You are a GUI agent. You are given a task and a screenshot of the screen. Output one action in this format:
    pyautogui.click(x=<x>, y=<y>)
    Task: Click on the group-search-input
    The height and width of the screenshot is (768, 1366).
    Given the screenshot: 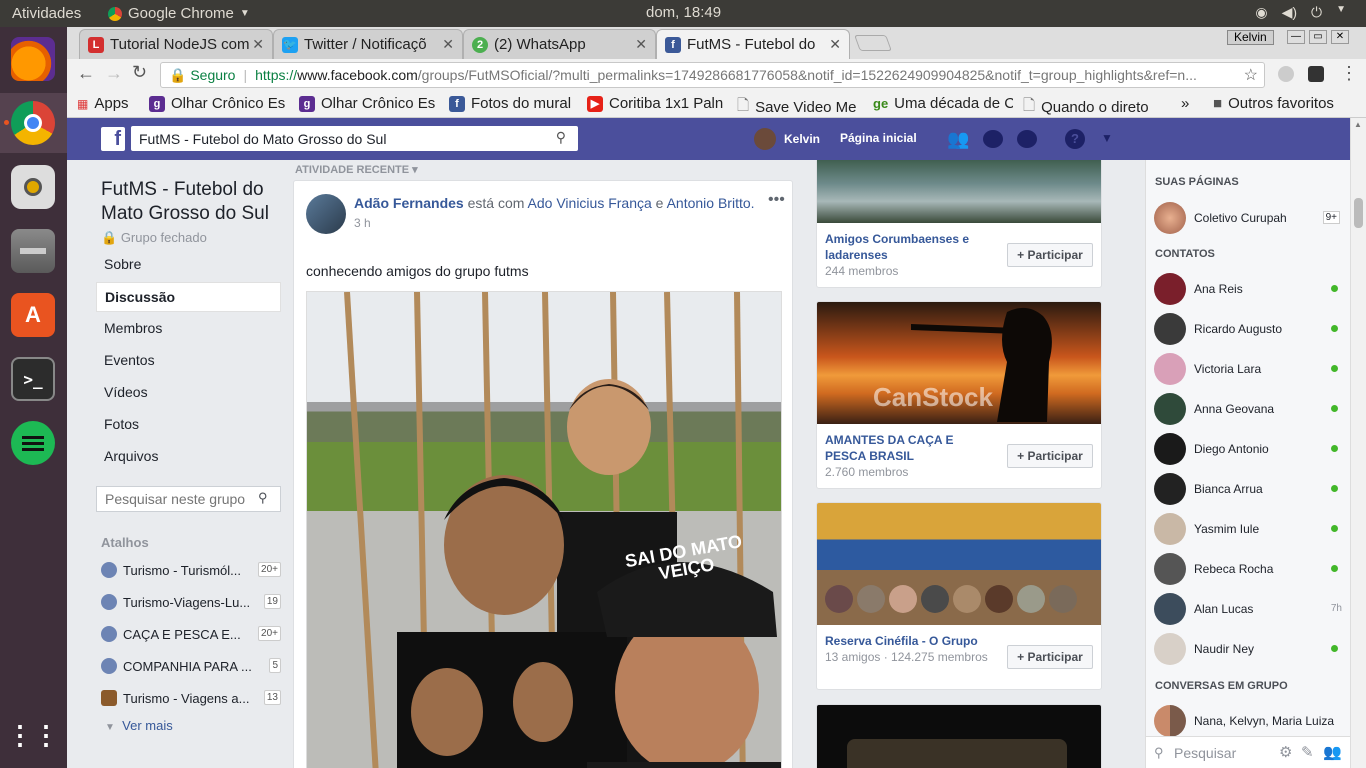 What is the action you would take?
    pyautogui.click(x=188, y=499)
    